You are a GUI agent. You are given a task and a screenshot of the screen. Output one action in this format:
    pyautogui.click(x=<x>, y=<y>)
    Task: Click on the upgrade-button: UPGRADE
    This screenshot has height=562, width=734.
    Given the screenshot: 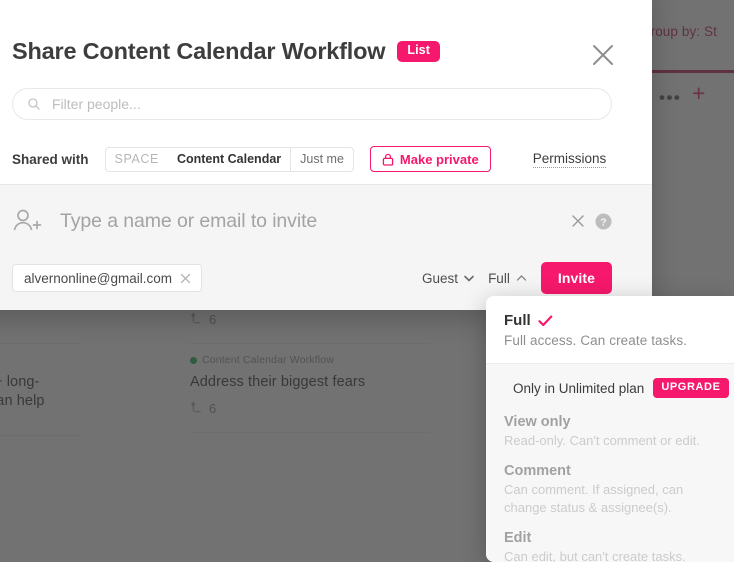 What is the action you would take?
    pyautogui.click(x=691, y=388)
    